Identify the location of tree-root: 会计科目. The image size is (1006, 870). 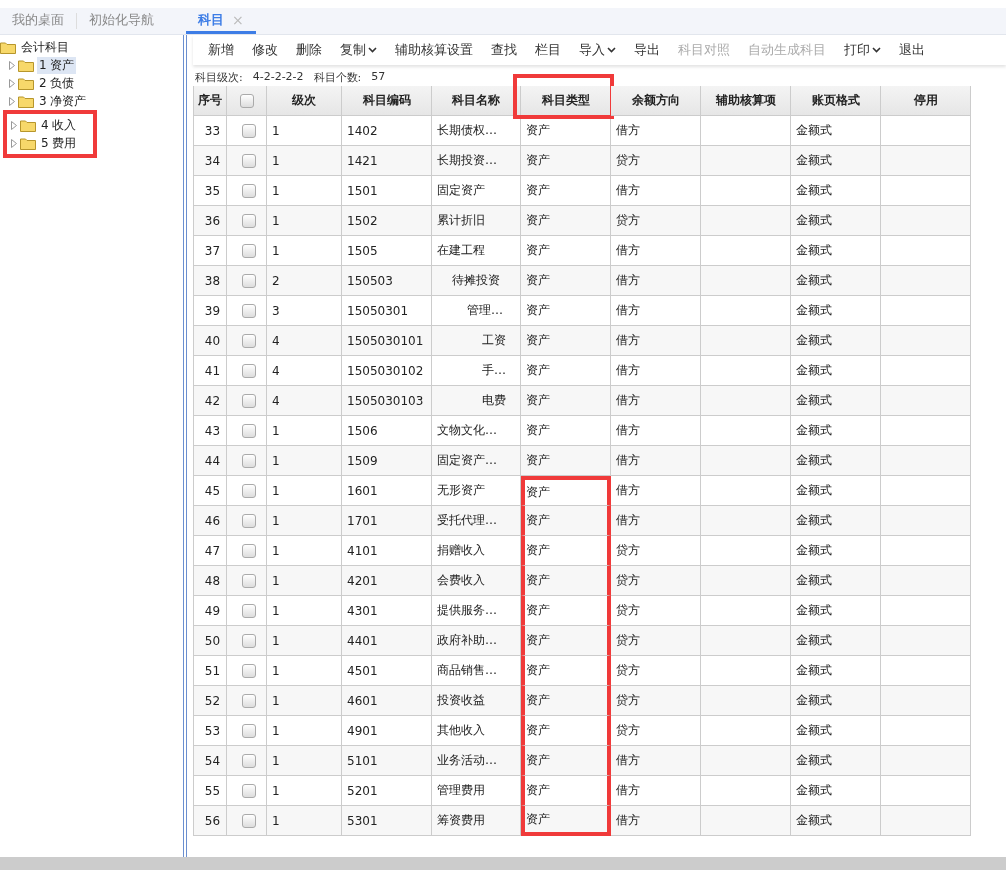
(45, 47).